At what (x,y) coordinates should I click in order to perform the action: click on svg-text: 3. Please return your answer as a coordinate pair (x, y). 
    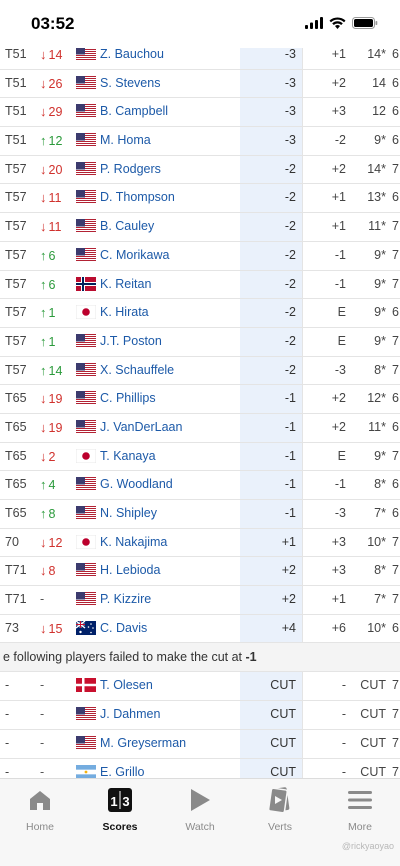
    Looking at the image, I should click on (125, 801).